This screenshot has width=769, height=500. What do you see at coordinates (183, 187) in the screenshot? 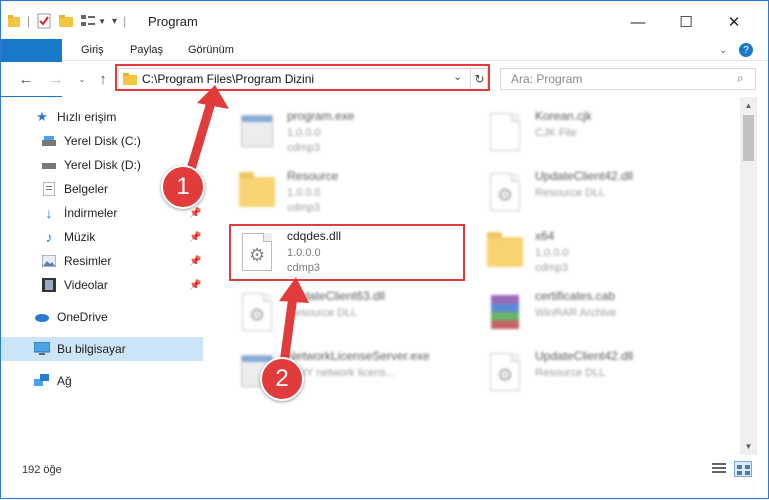
I see `step-1-badge: 1` at bounding box center [183, 187].